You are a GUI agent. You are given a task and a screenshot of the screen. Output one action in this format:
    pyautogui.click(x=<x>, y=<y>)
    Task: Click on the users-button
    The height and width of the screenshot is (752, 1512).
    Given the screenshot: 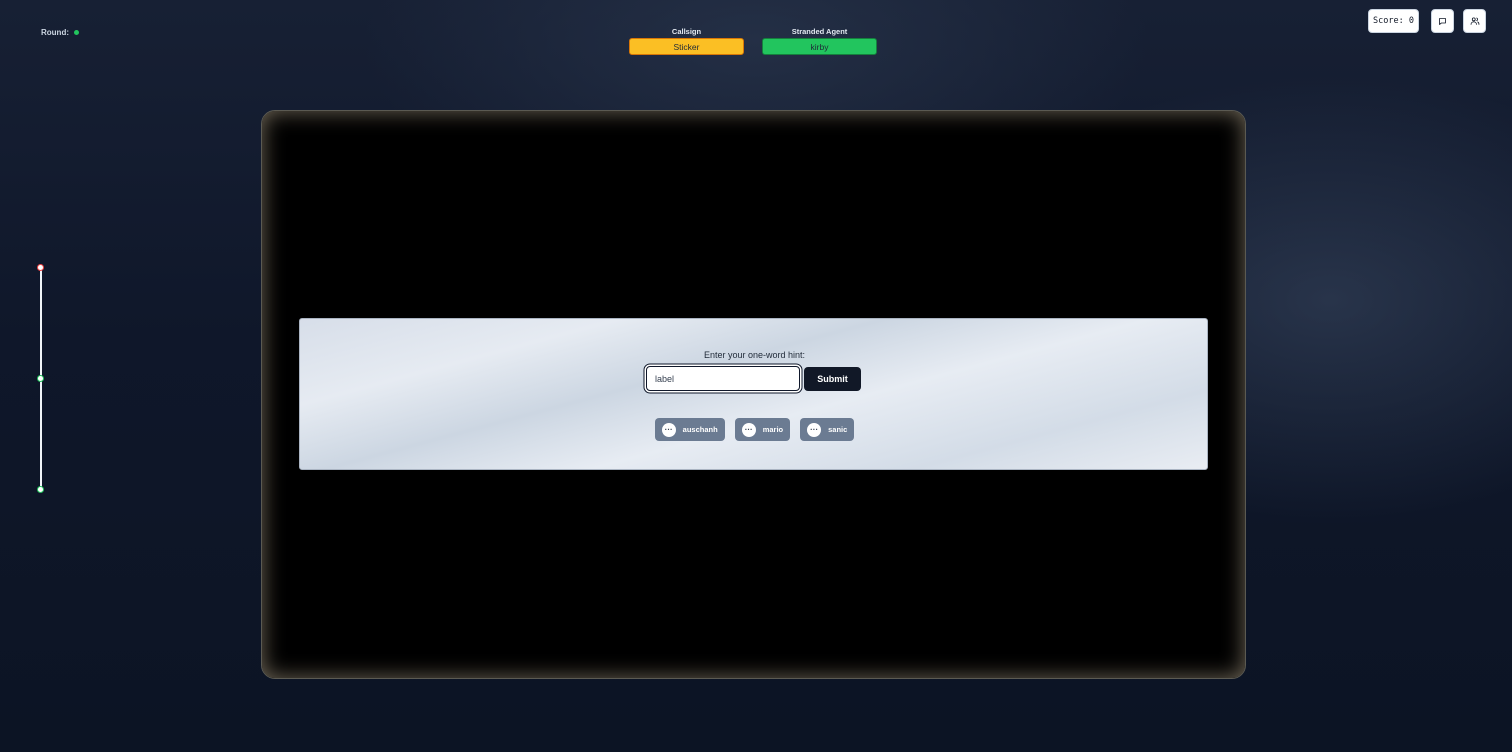 What is the action you would take?
    pyautogui.click(x=1474, y=21)
    